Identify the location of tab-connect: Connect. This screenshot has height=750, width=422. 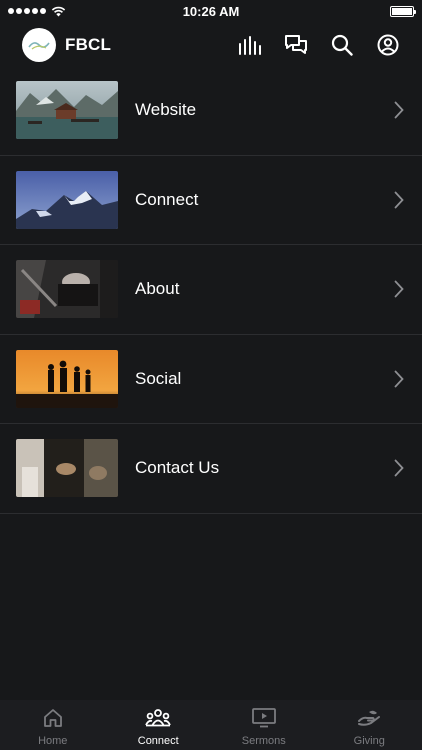
(159, 725).